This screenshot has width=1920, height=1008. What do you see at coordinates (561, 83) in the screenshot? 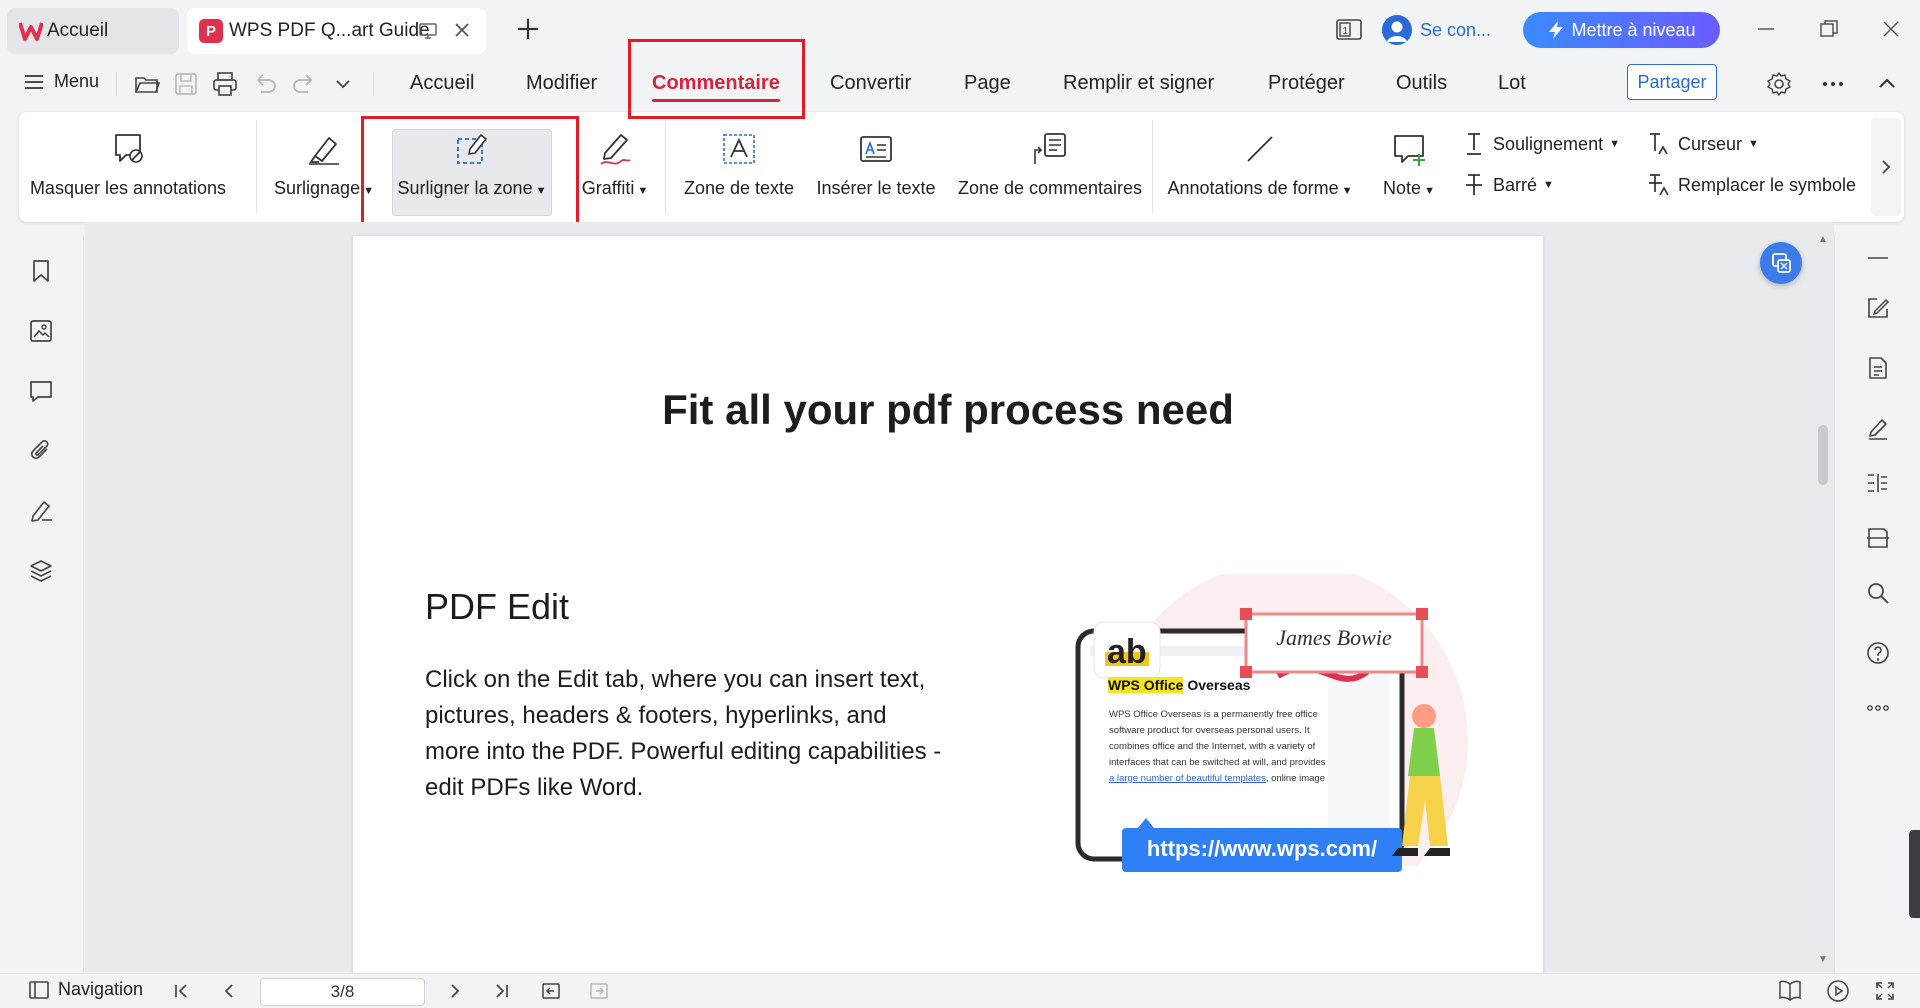
I see `tab-modifier: Modifier` at bounding box center [561, 83].